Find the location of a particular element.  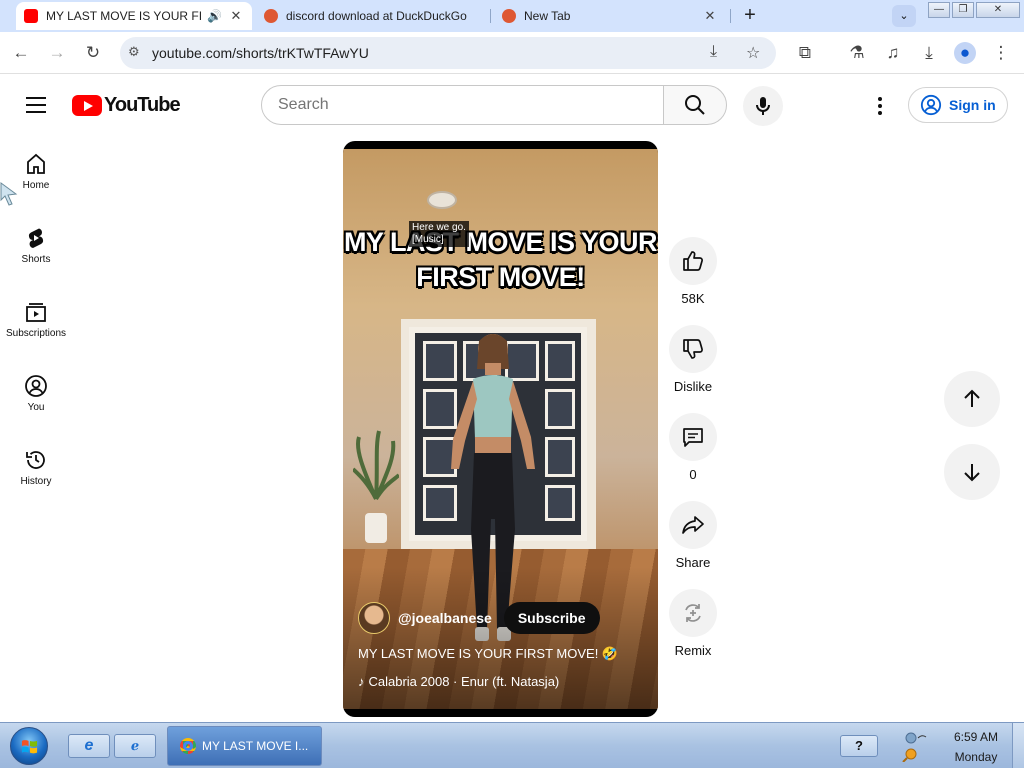

sidebar-item-label: You is located at coordinates (36, 407).